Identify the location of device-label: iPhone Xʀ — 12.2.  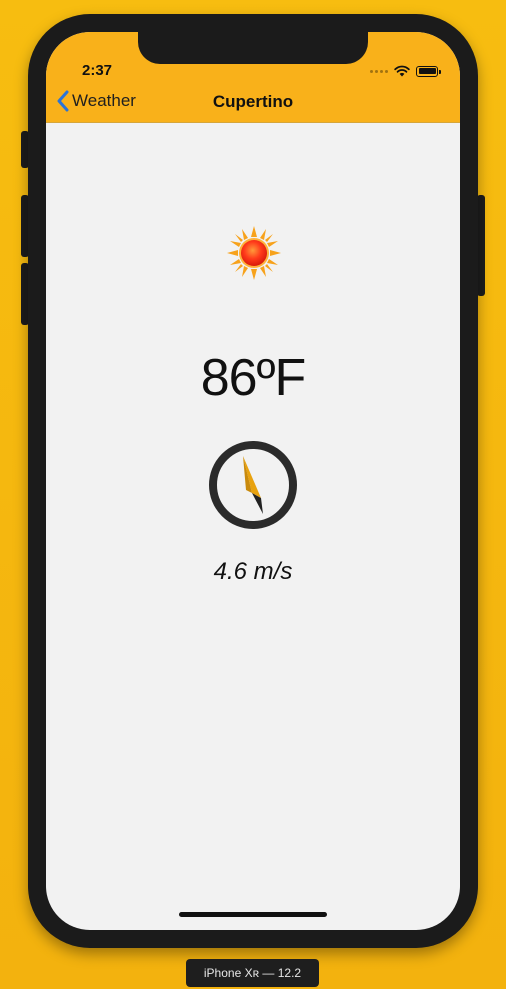
(252, 973).